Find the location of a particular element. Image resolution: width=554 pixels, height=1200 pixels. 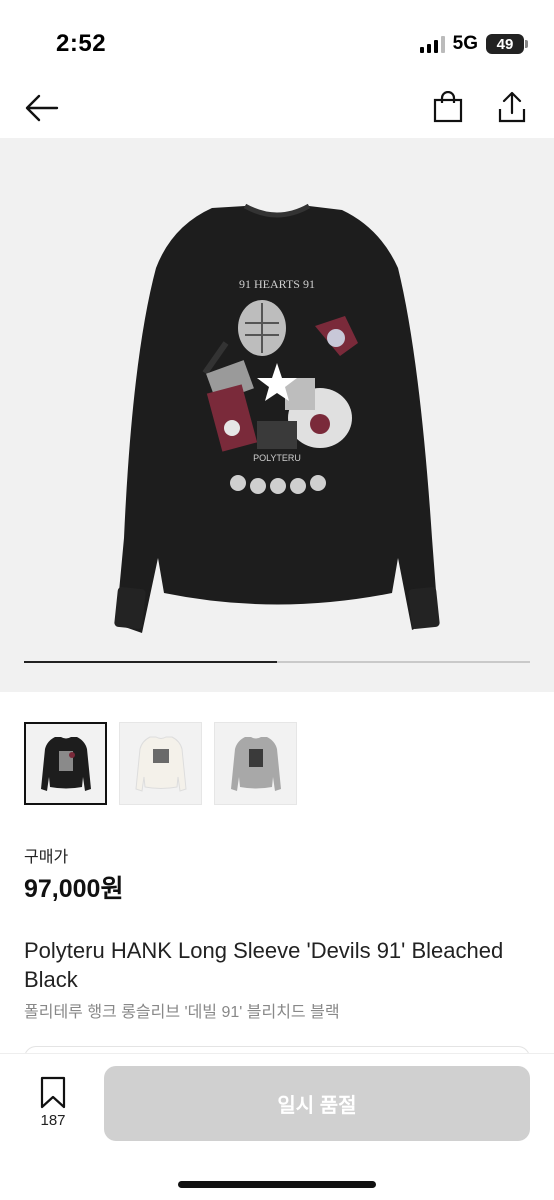

share-icon is located at coordinates (512, 107).